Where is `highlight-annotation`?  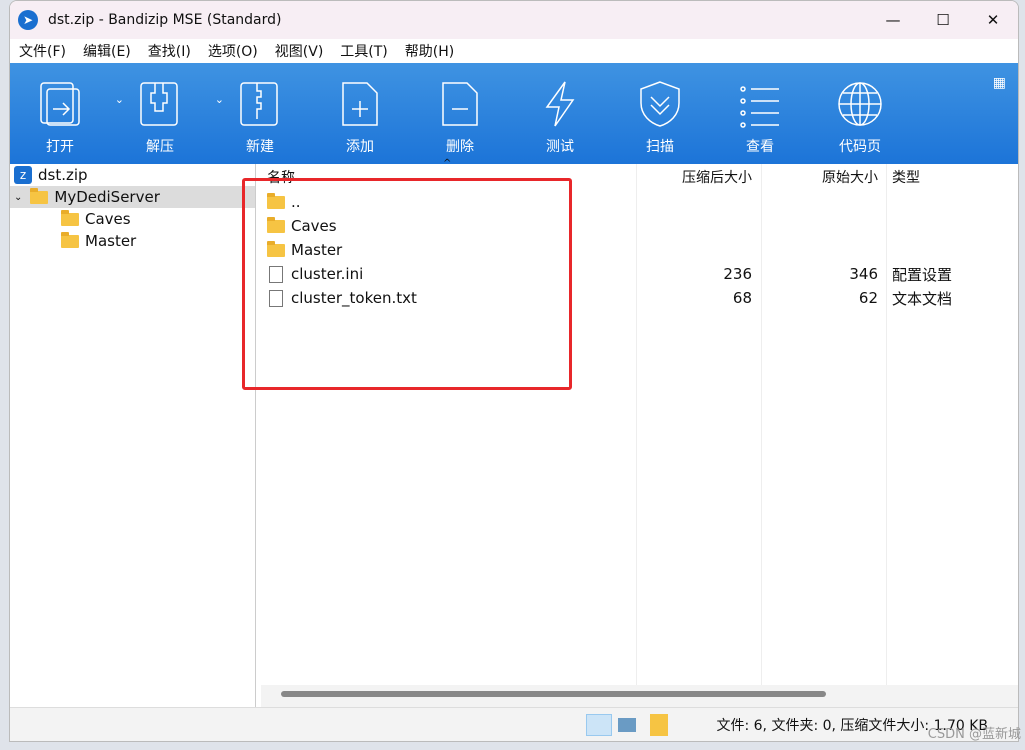
highlight-annotation is located at coordinates (407, 284).